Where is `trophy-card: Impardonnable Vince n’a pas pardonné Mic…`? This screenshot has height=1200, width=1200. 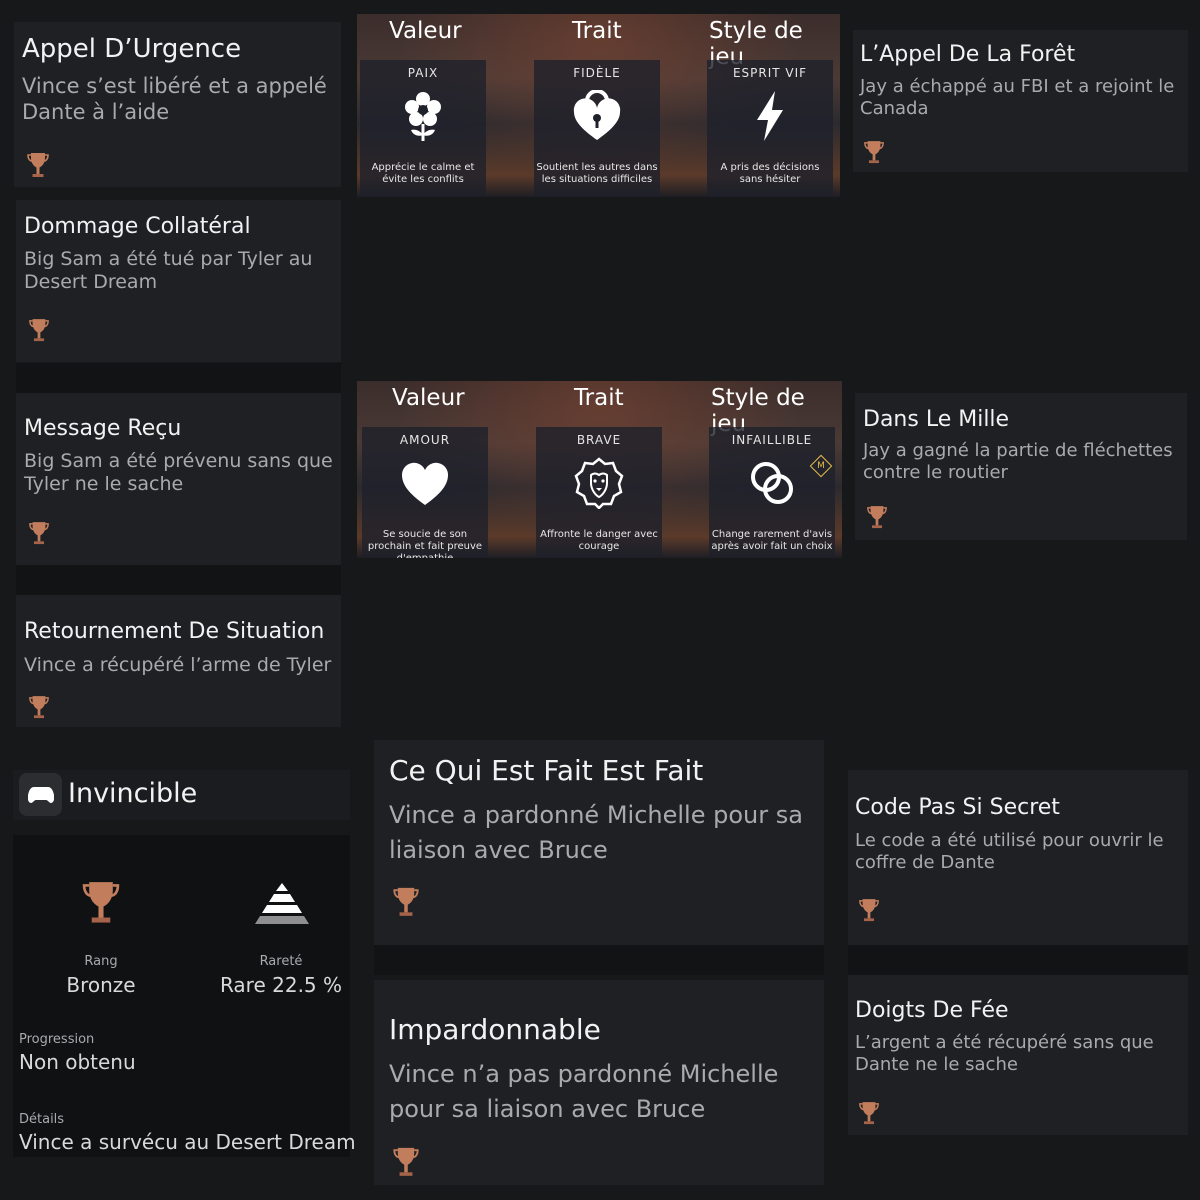
trophy-card: Impardonnable Vince n’a pas pardonné Mic… is located at coordinates (599, 1082).